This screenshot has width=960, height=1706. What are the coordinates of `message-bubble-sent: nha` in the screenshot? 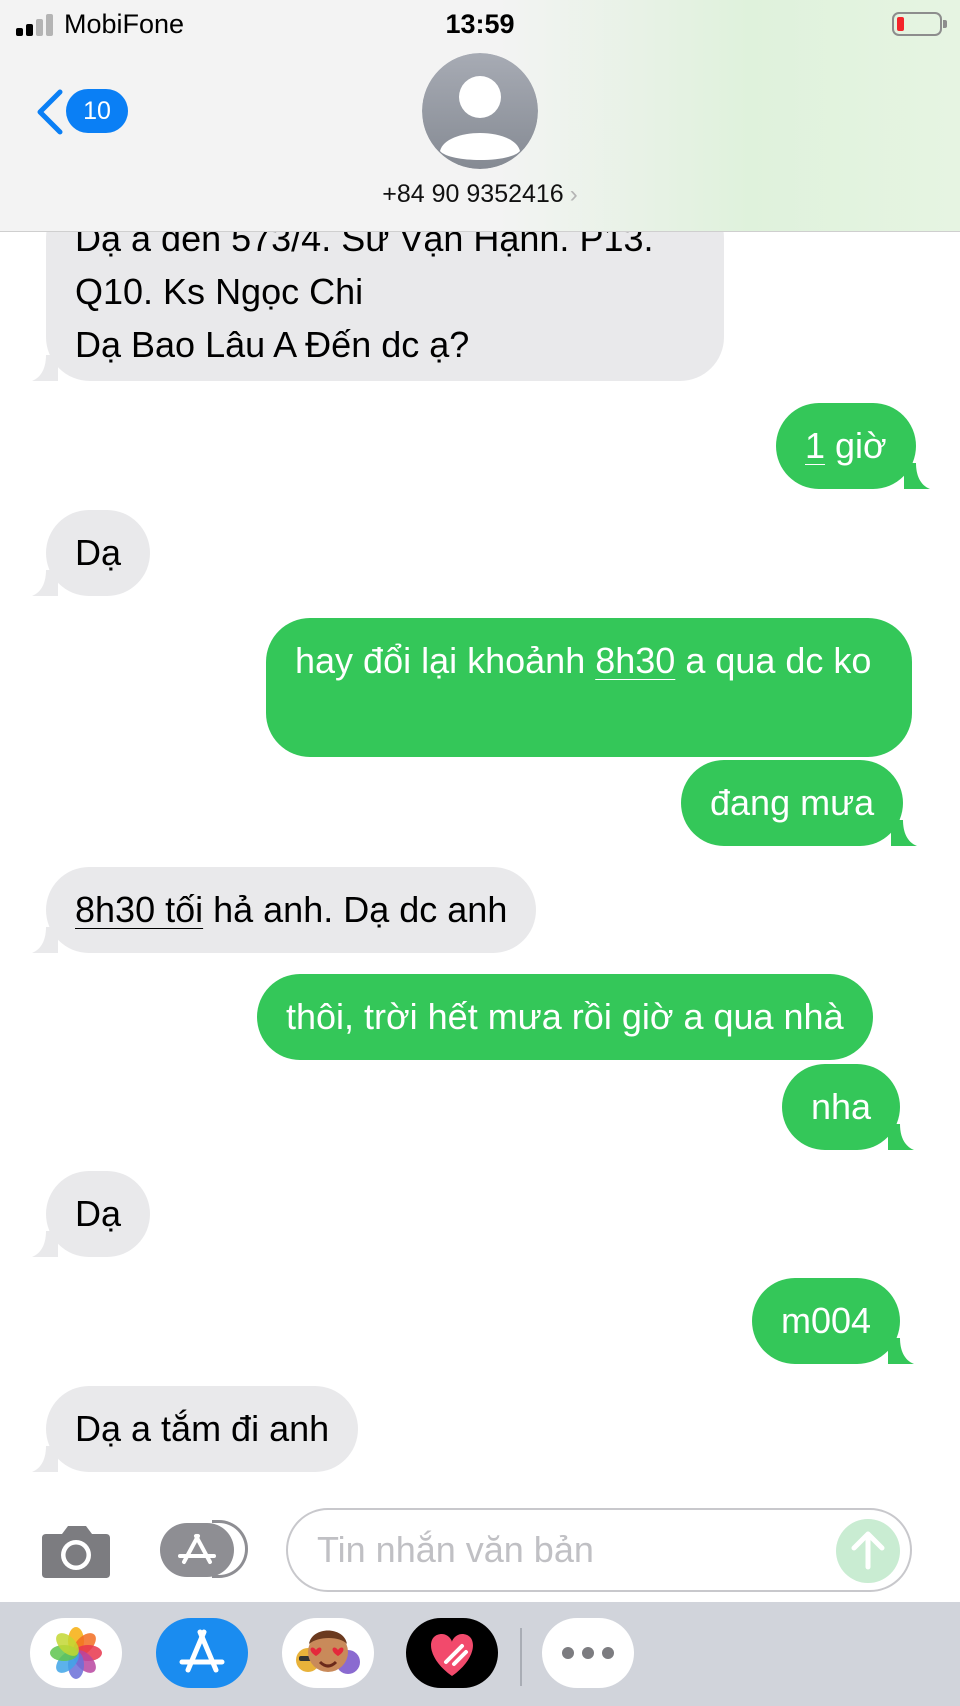 It's located at (848, 1107).